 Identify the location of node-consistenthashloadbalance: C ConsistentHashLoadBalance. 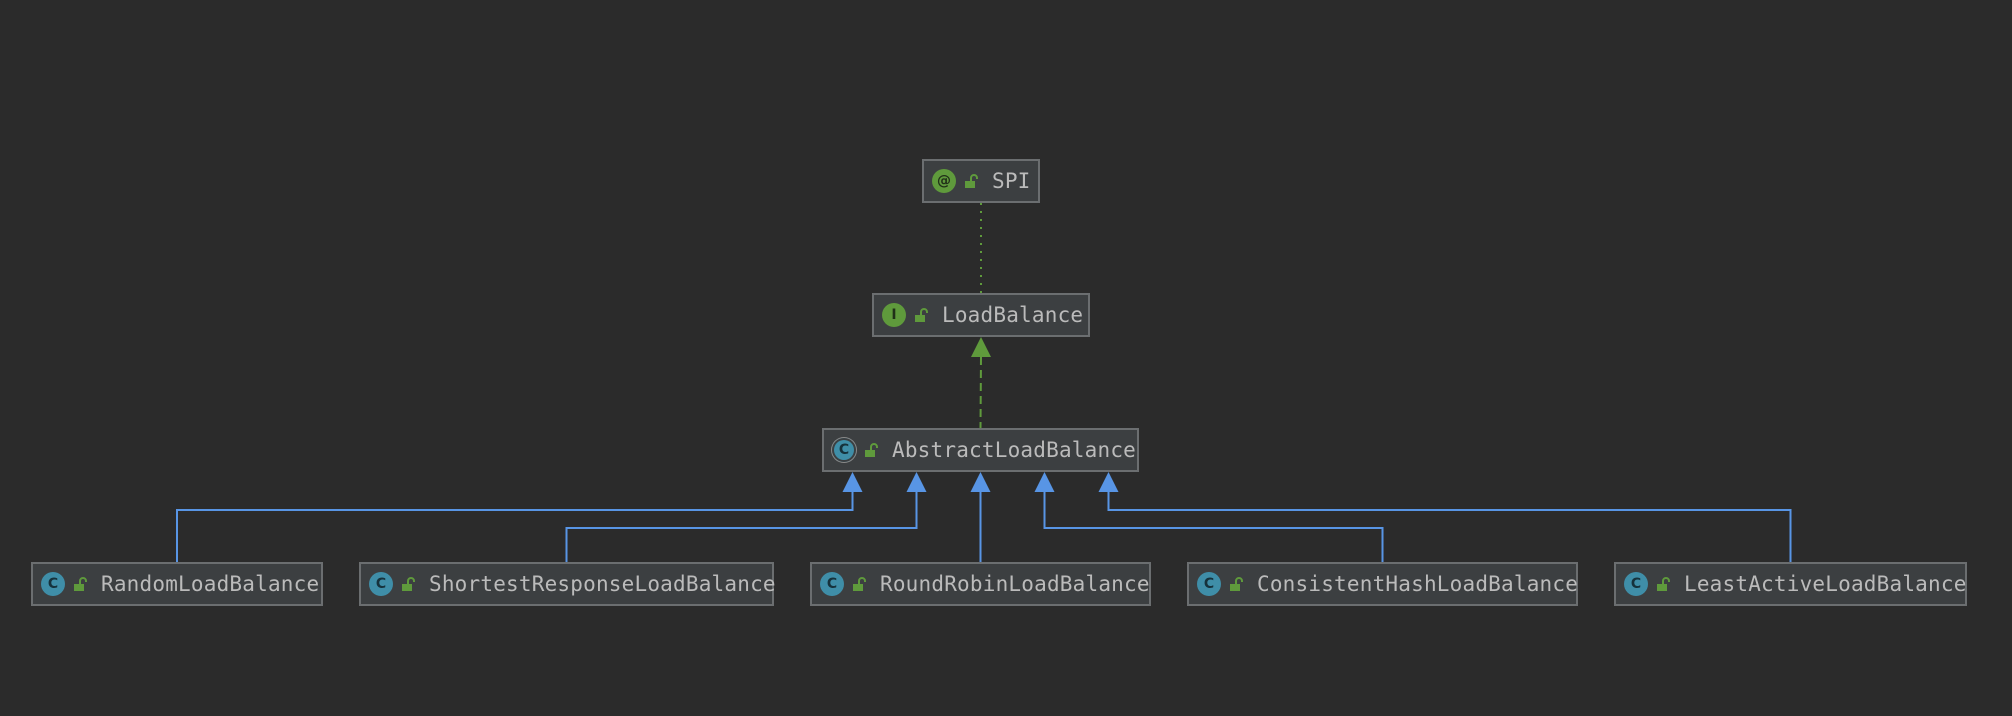
(1382, 584).